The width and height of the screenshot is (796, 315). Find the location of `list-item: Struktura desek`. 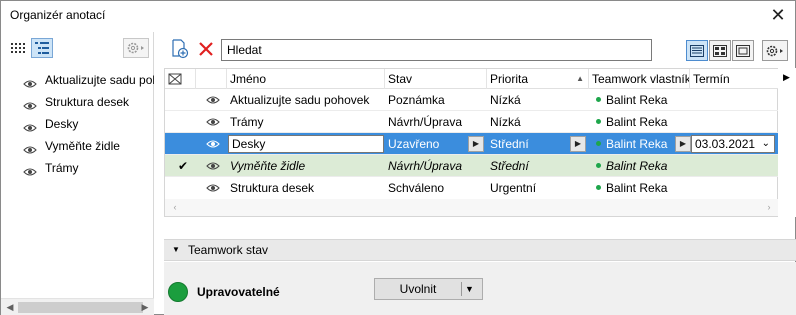

list-item: Struktura desek is located at coordinates (77, 102).